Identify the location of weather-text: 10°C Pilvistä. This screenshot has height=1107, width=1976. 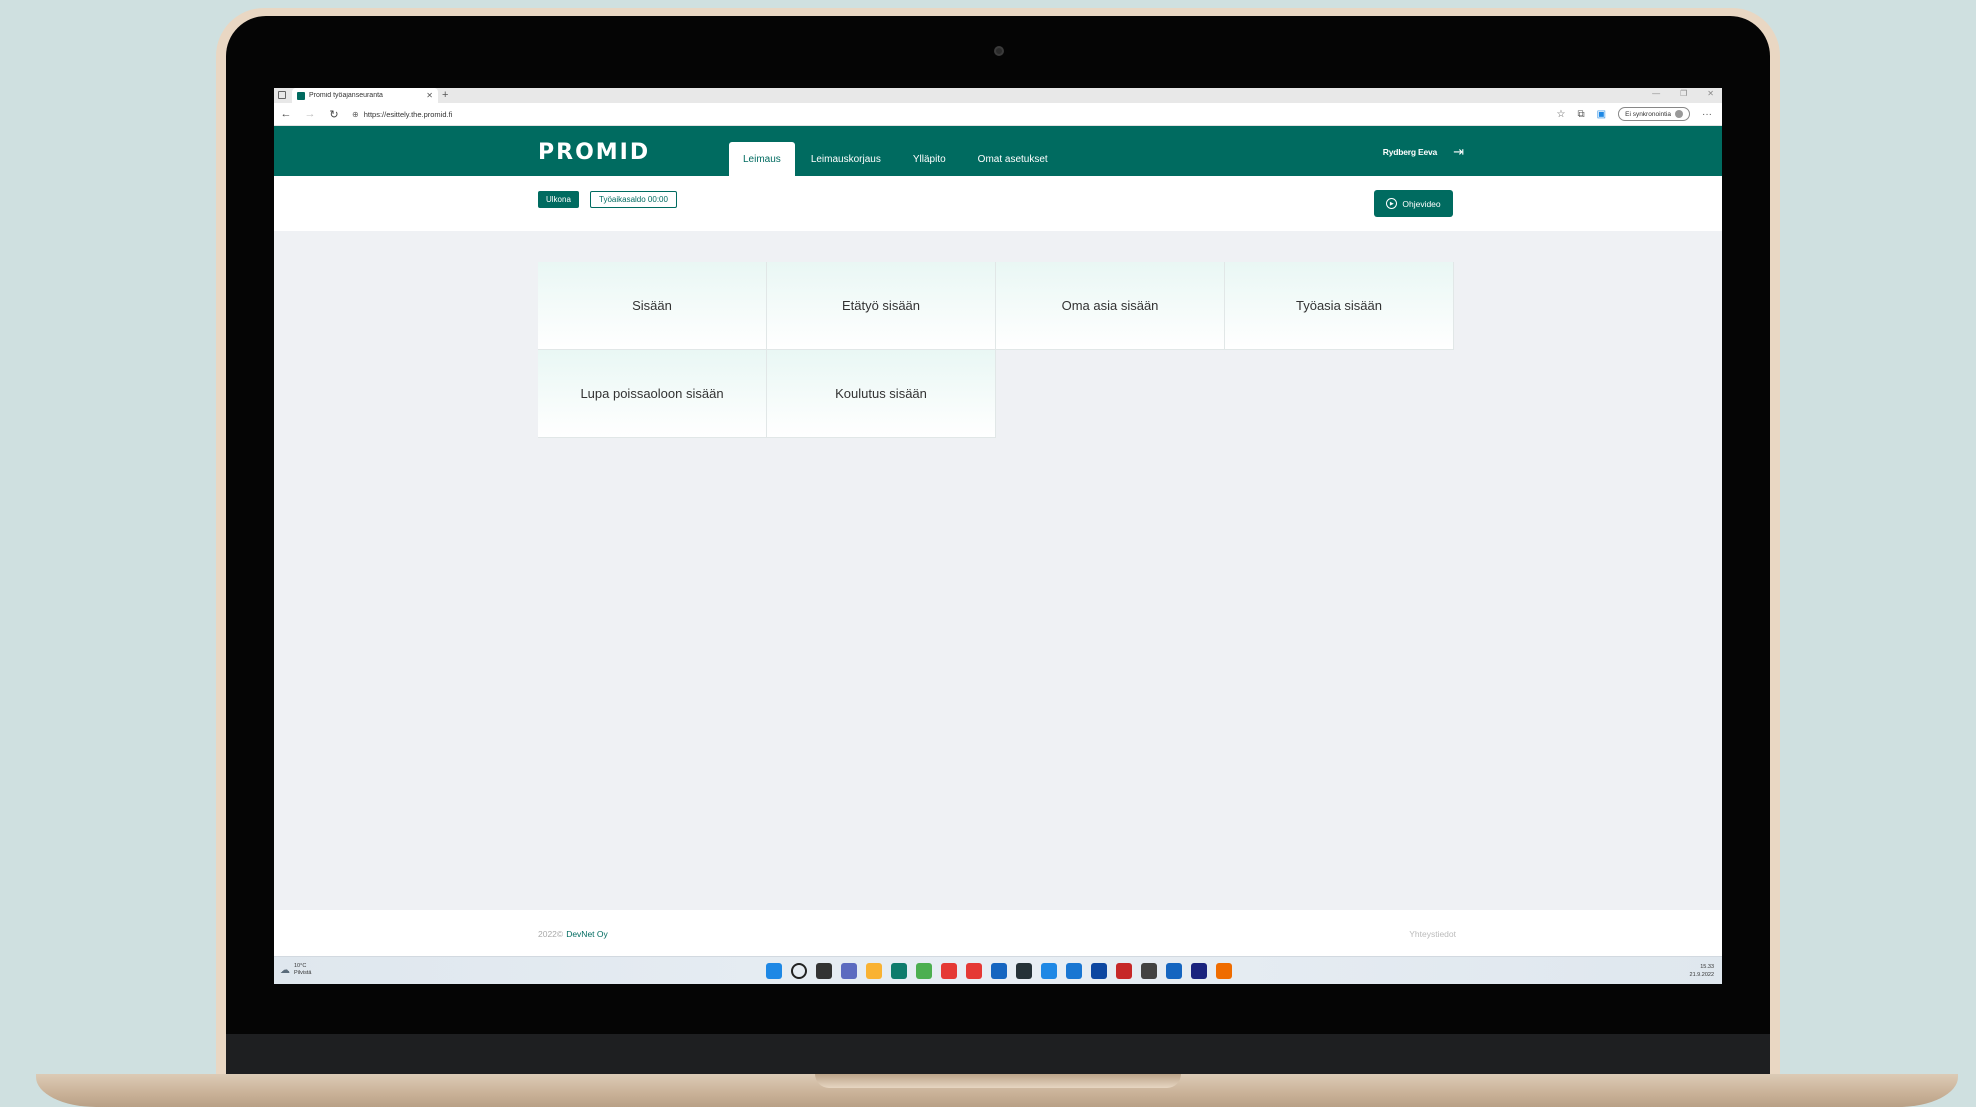
(302, 970).